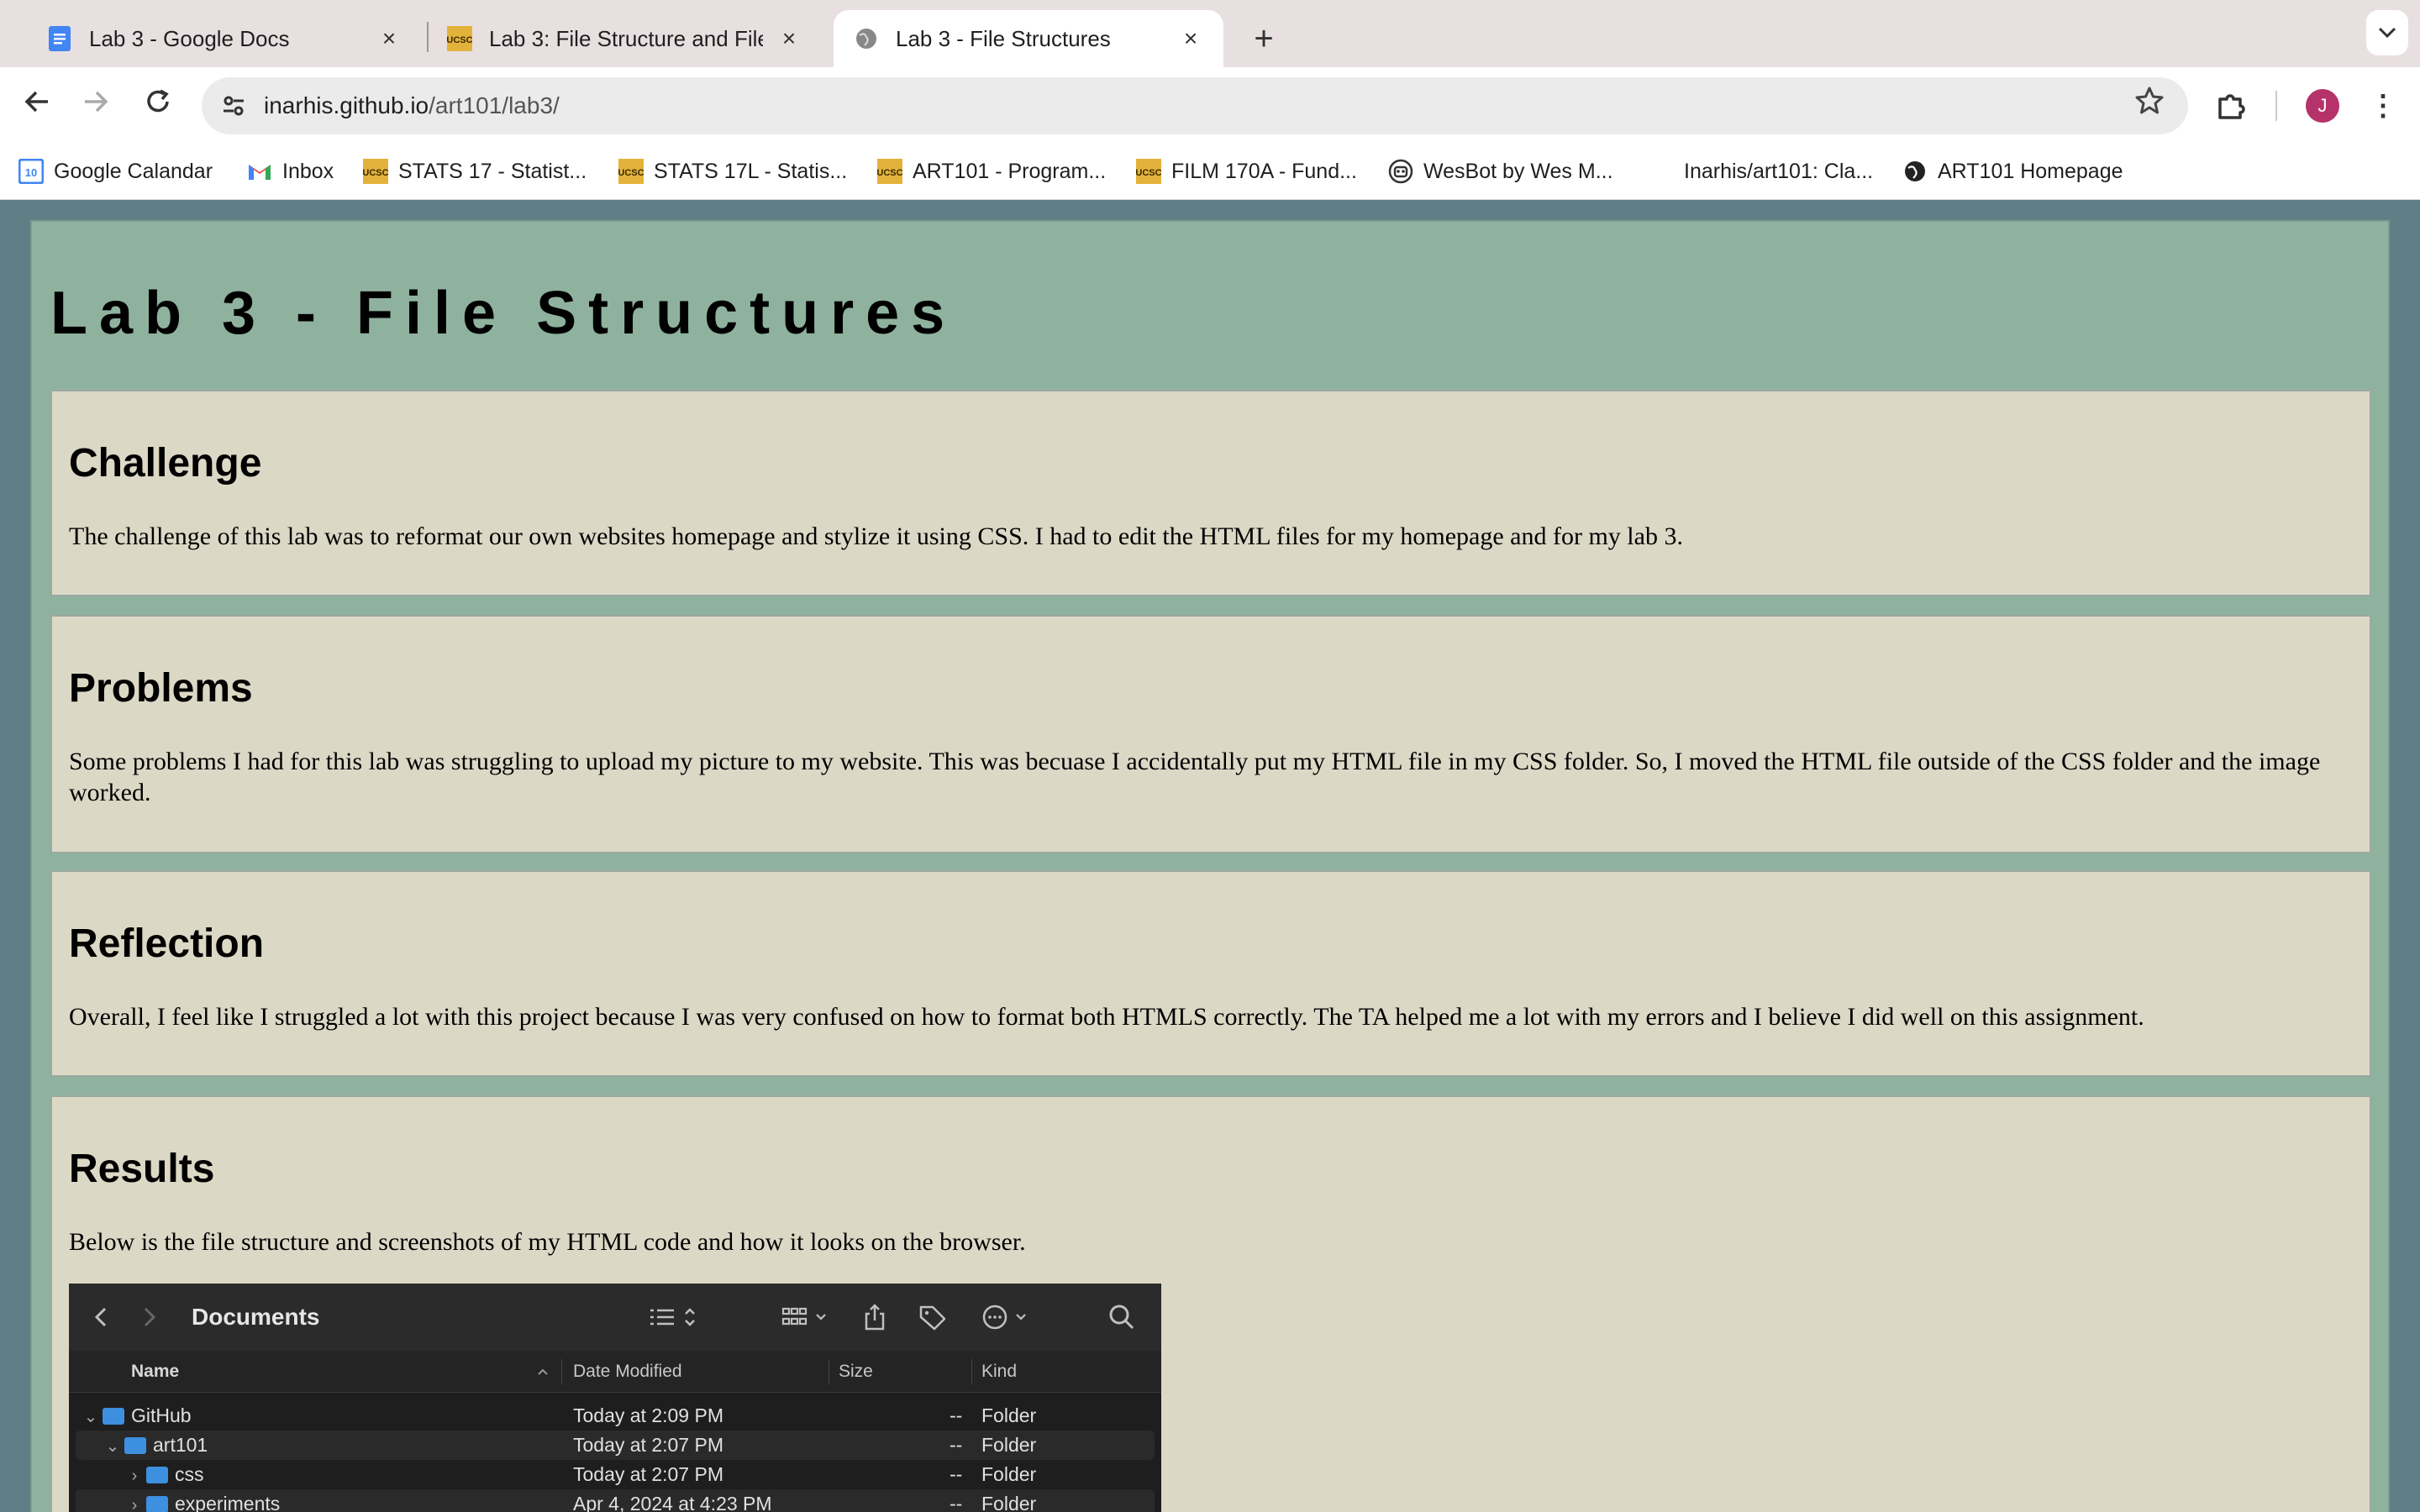 The width and height of the screenshot is (2420, 1512). I want to click on forward-arrow-icon, so click(96, 106).